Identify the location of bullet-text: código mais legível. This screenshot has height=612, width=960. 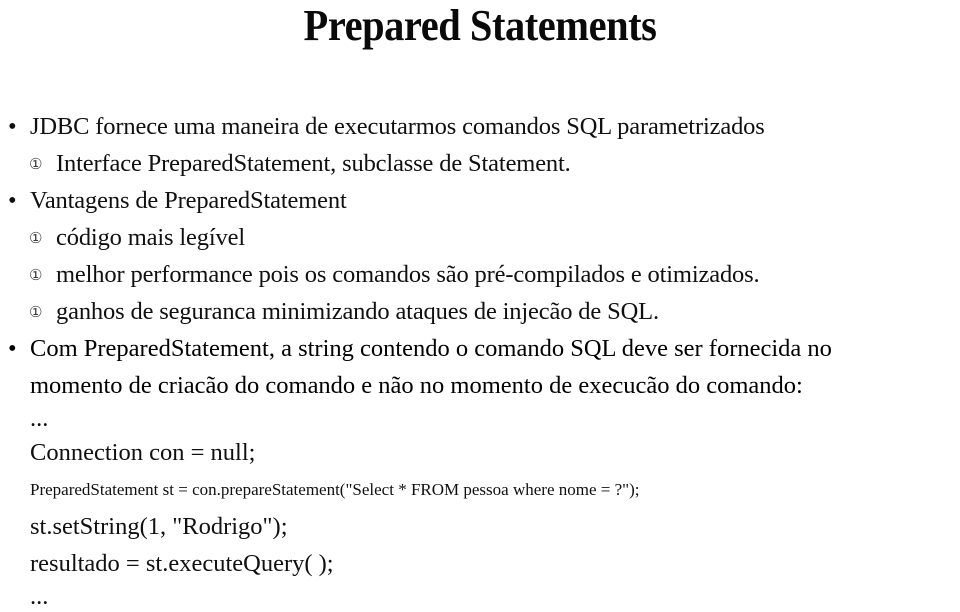
(151, 237).